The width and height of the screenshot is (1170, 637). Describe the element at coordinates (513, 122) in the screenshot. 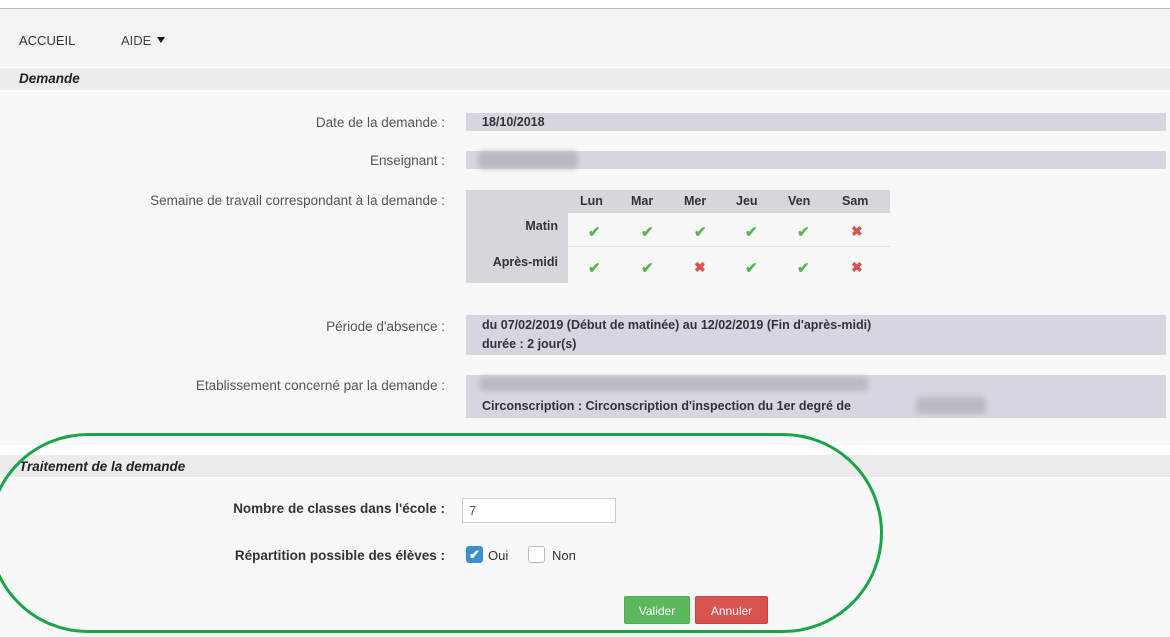

I see `date-value: 18/10/2018` at that location.